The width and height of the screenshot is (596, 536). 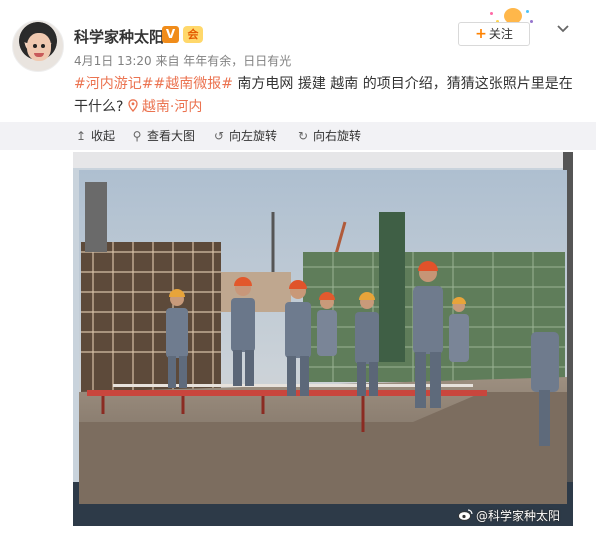 I want to click on weibo-logo-icon, so click(x=465, y=515).